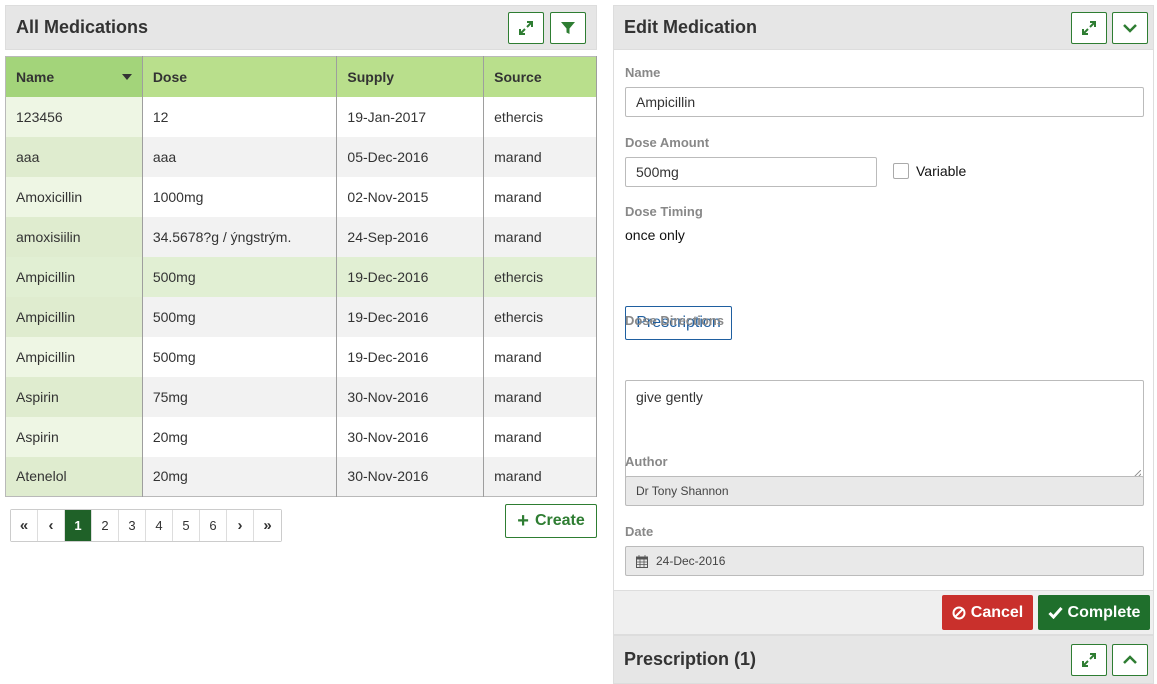 This screenshot has height=684, width=1157. I want to click on table-row: Atenelol 20mg 30-Nov-2016 marand, so click(301, 476).